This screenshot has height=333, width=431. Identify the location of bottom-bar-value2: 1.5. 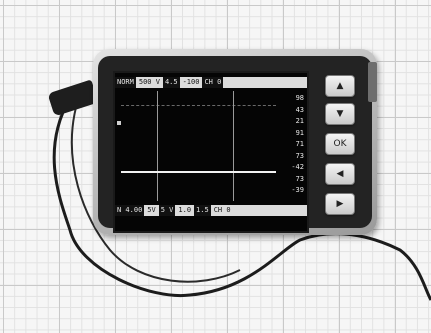
(202, 210).